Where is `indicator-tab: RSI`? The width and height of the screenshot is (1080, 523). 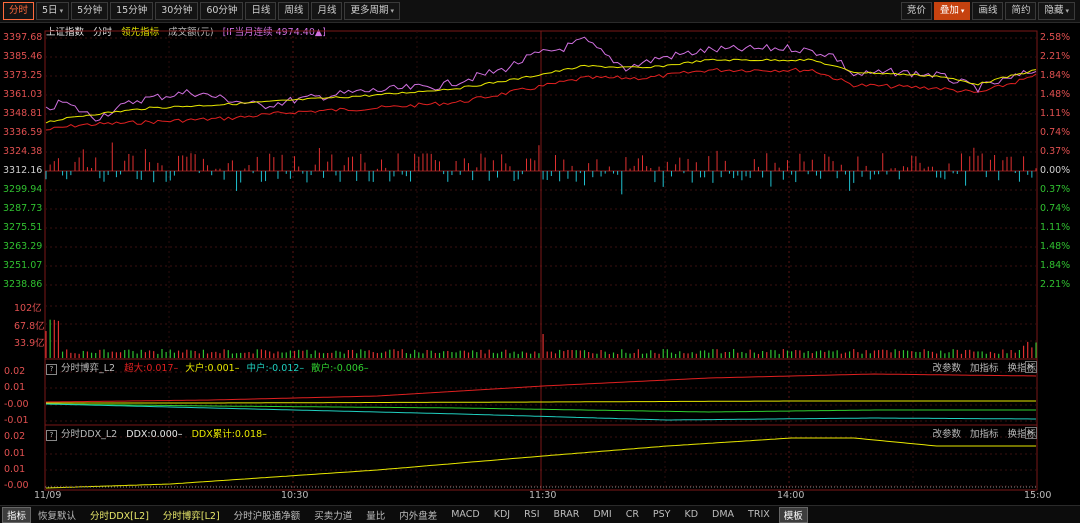 indicator-tab: RSI is located at coordinates (531, 514).